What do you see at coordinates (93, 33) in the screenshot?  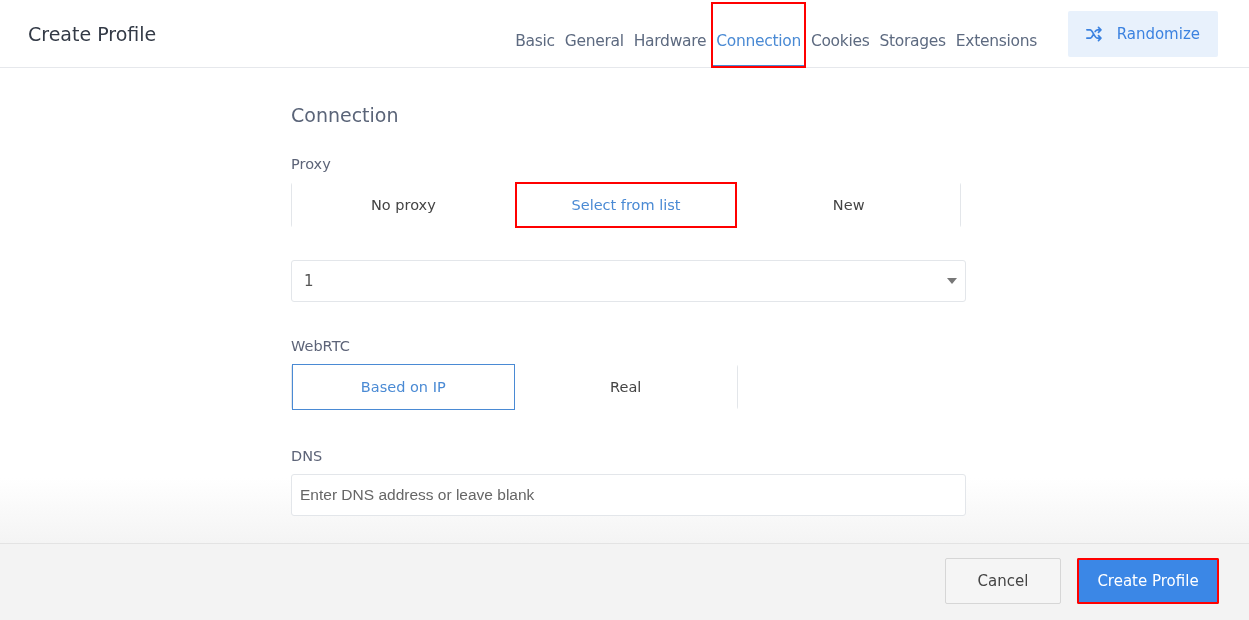 I see `page-title: Create Profile` at bounding box center [93, 33].